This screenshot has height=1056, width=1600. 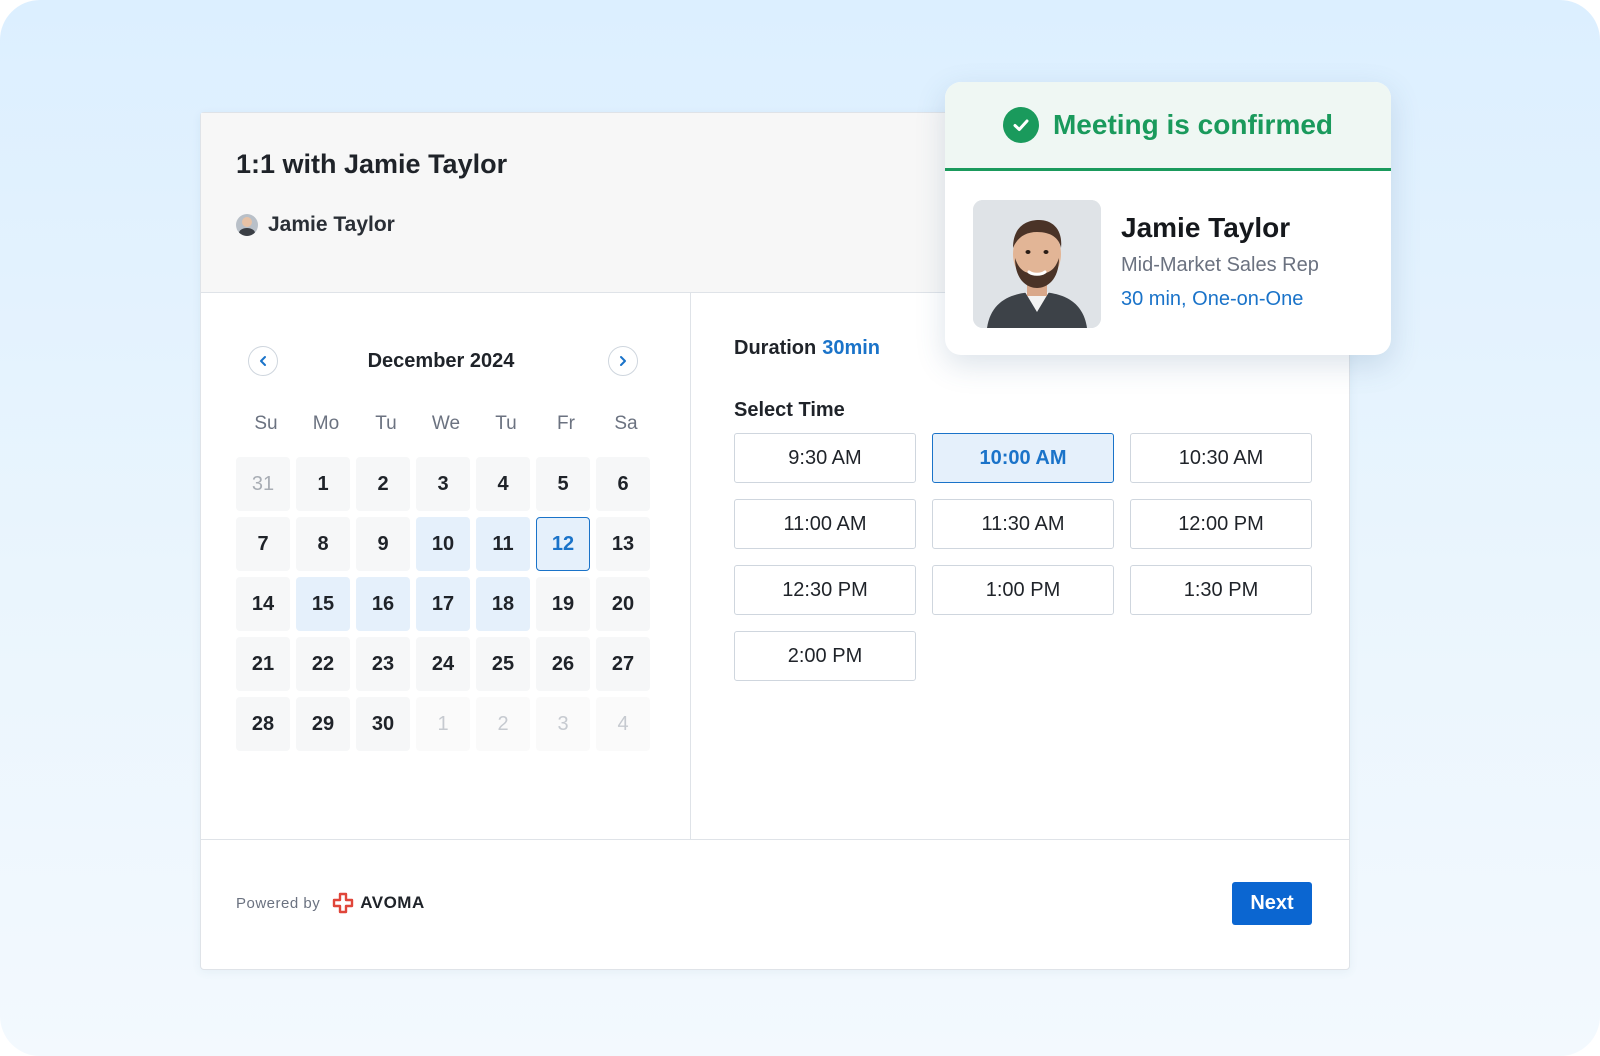 What do you see at coordinates (323, 604) in the screenshot?
I see `calendar-day: 15` at bounding box center [323, 604].